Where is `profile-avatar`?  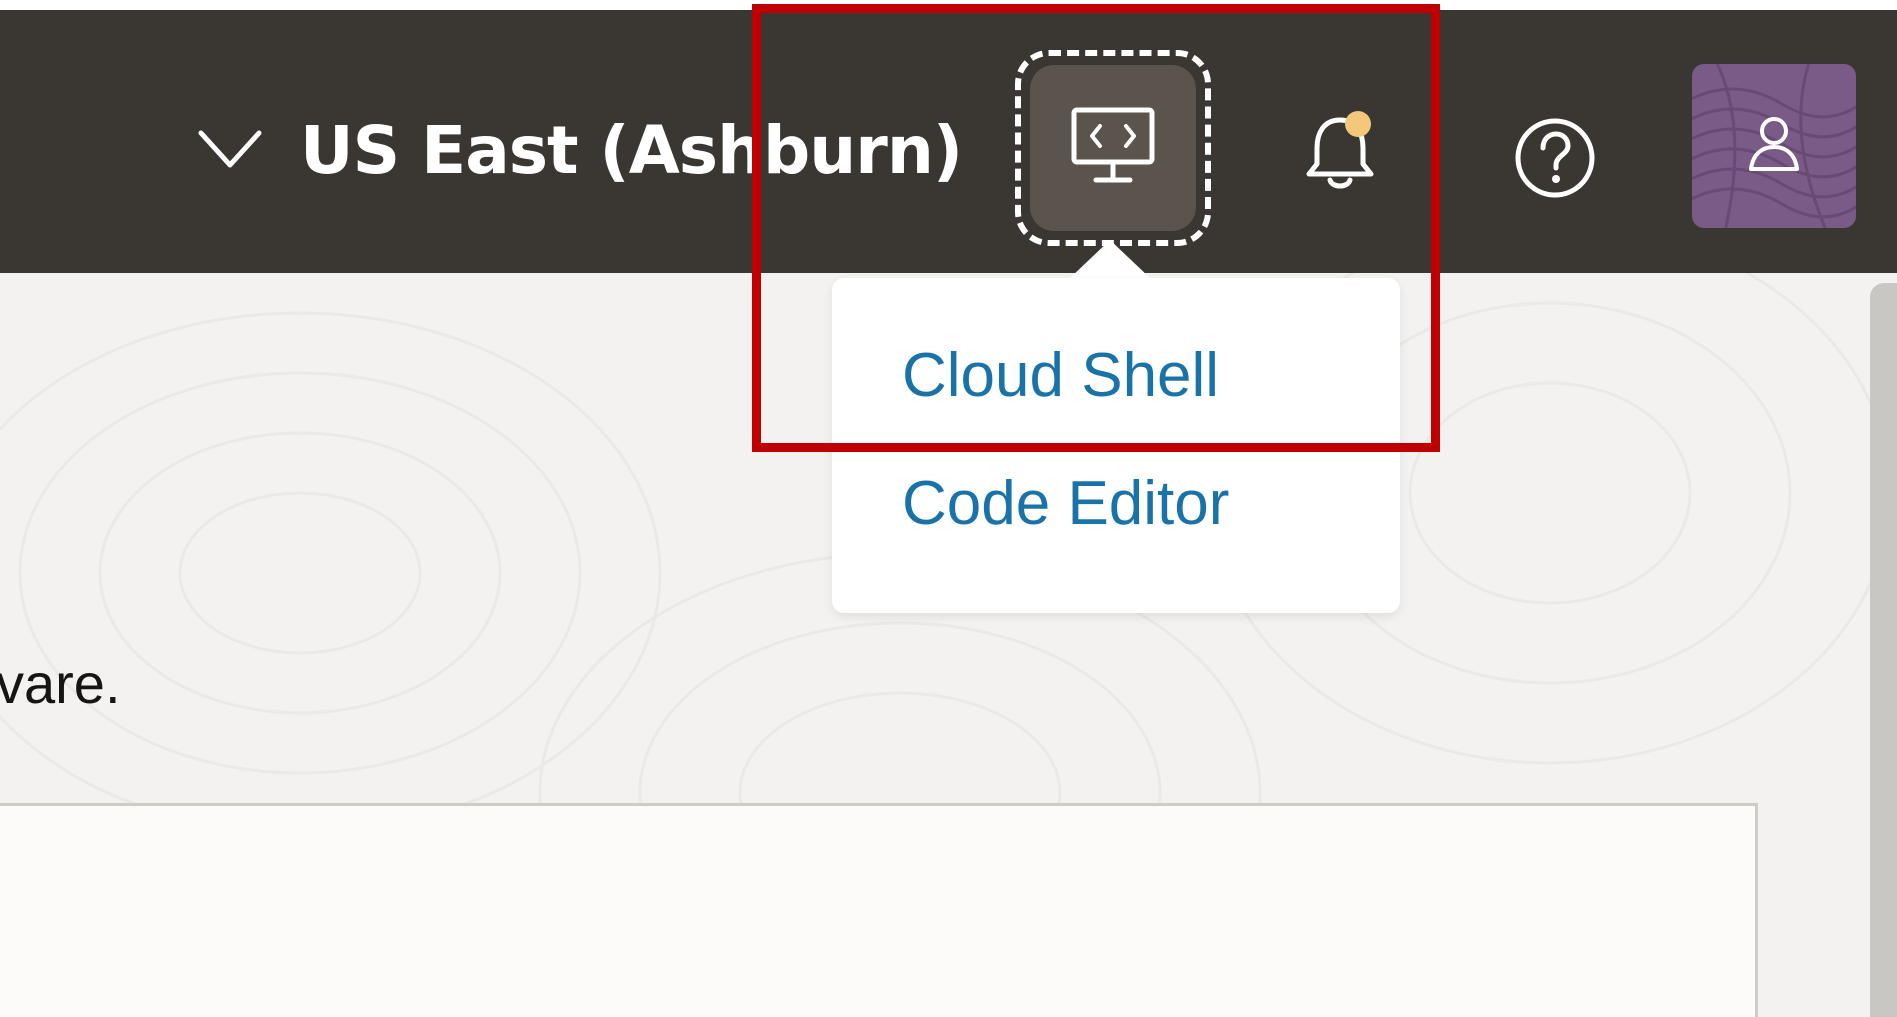
profile-avatar is located at coordinates (1774, 146).